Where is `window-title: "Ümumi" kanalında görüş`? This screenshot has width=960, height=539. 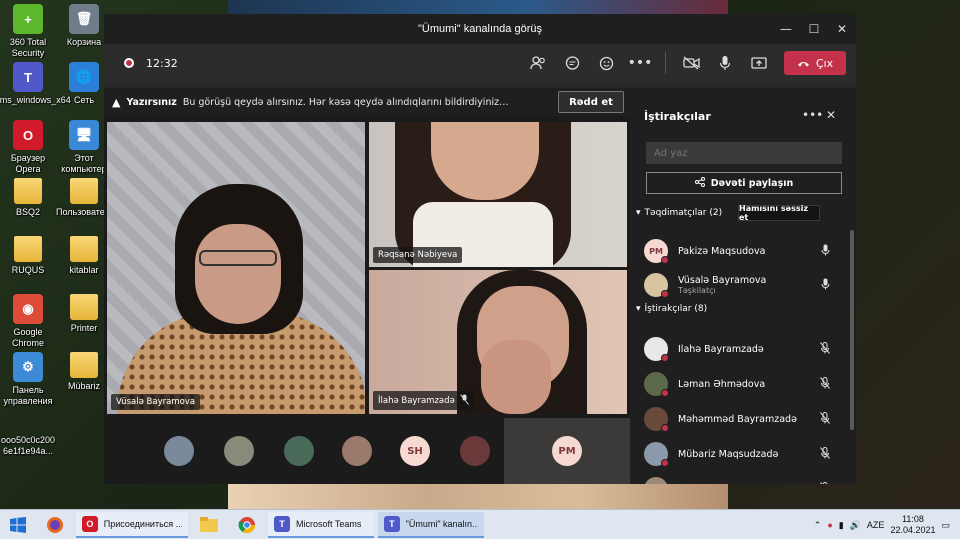 window-title: "Ümumi" kanalında görüş is located at coordinates (480, 29).